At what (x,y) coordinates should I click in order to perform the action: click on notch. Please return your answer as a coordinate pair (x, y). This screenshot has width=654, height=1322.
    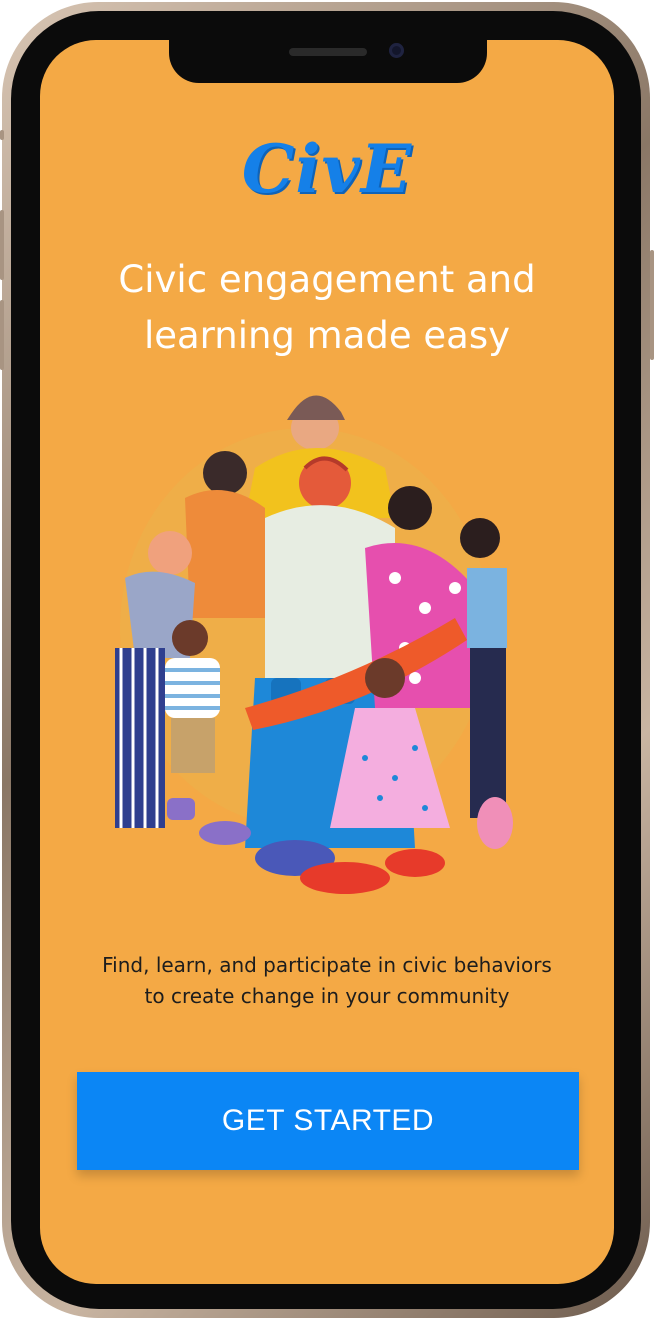
    Looking at the image, I should click on (328, 61).